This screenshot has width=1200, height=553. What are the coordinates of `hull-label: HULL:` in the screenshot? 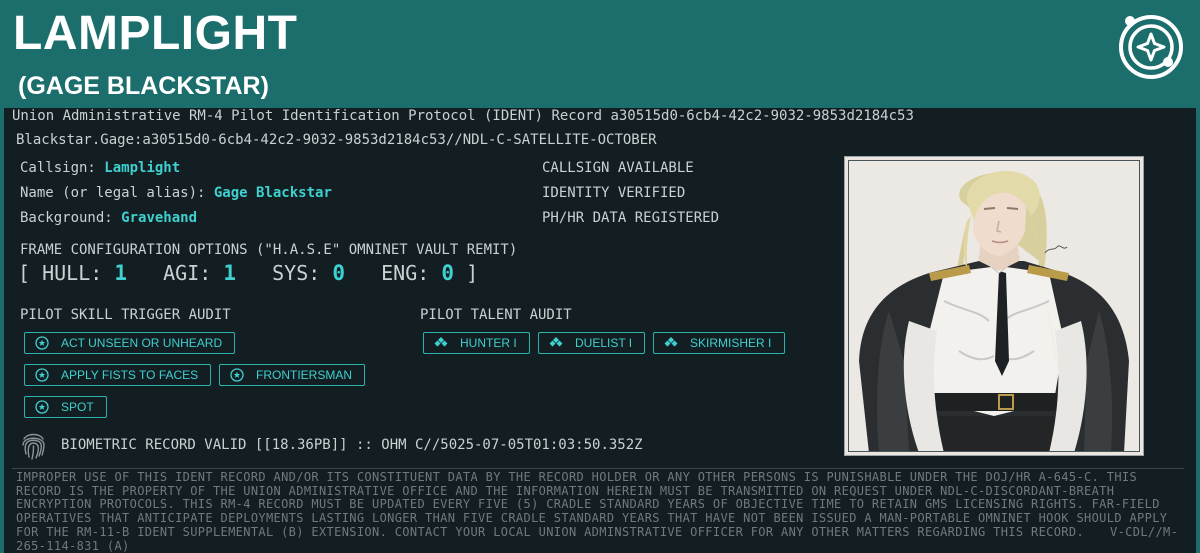 It's located at (72, 273).